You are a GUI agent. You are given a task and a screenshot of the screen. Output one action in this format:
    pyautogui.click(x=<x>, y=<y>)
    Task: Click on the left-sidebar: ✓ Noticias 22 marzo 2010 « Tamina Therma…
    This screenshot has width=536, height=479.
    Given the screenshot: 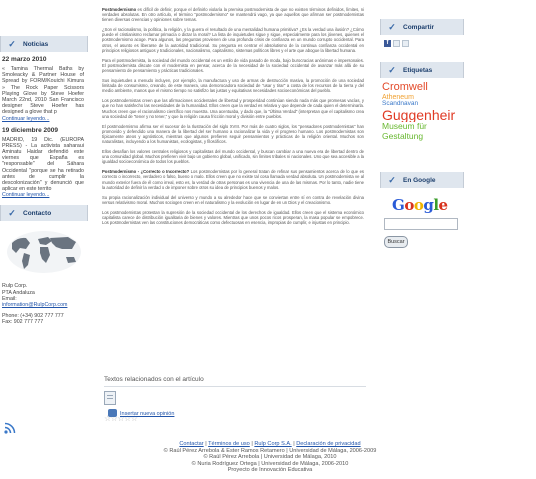 What is the action you would take?
    pyautogui.click(x=44, y=163)
    